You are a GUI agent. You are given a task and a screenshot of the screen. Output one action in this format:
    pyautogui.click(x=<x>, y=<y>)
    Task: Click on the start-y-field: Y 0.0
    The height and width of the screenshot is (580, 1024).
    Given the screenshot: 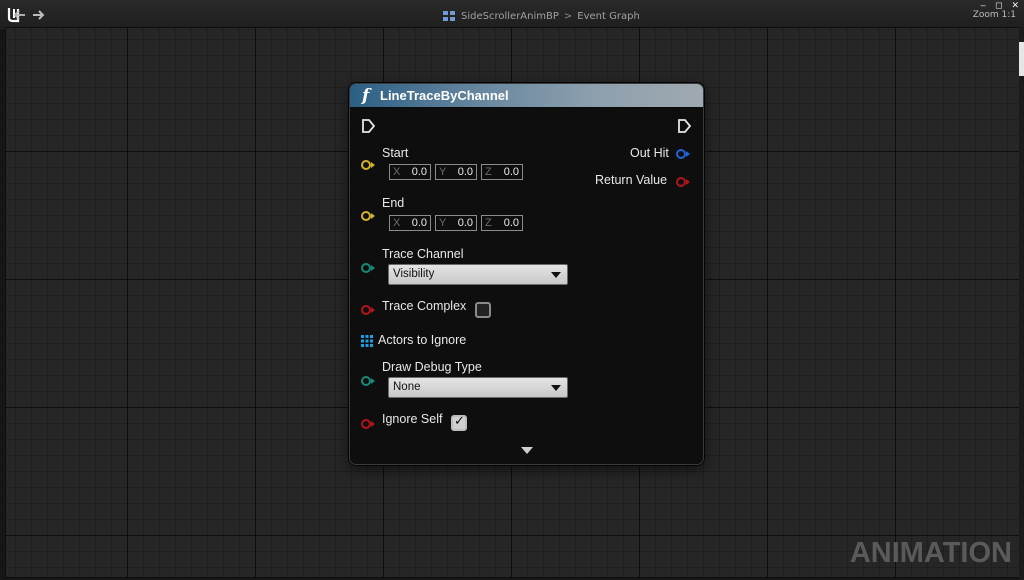 What is the action you would take?
    pyautogui.click(x=456, y=172)
    